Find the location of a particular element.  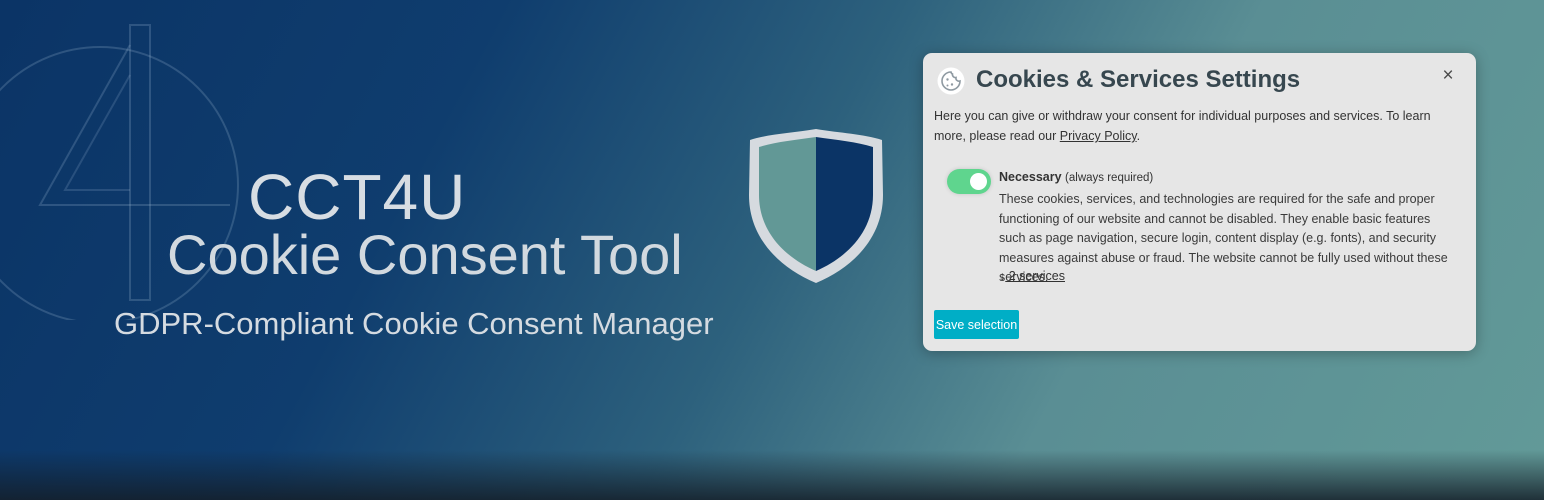

privacy-policy-link: Privacy Policy is located at coordinates (1098, 136).